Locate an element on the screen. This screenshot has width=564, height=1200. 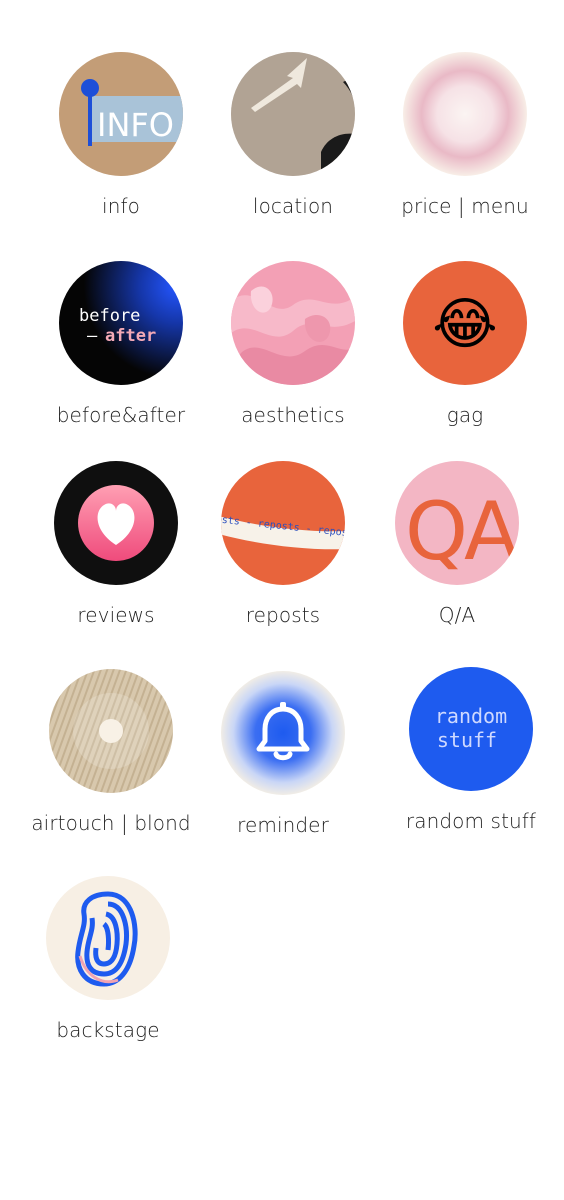
highlight-reviews: reviews is located at coordinates (116, 561).